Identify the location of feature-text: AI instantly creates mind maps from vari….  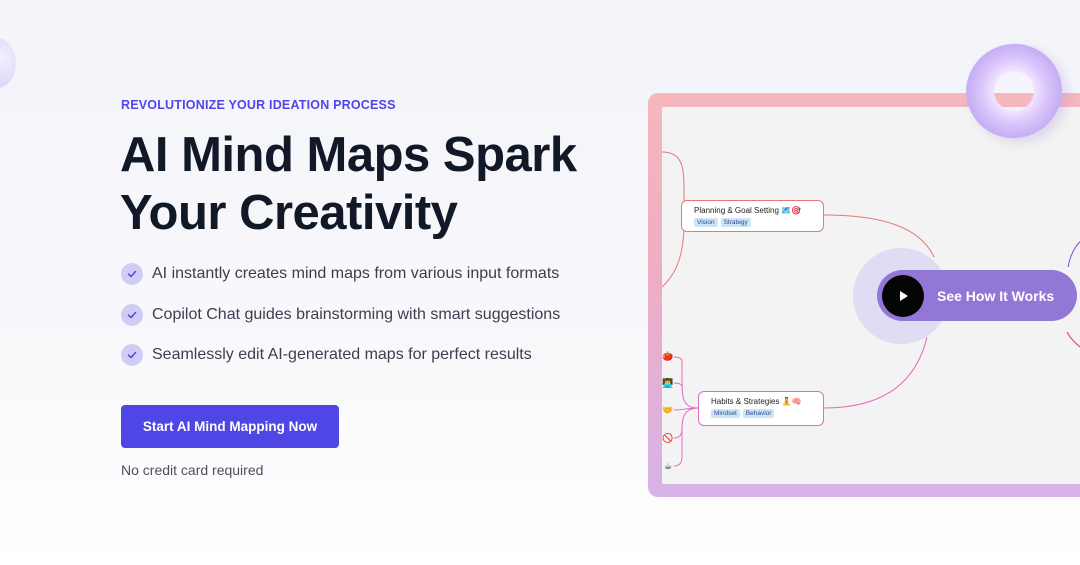
(356, 273).